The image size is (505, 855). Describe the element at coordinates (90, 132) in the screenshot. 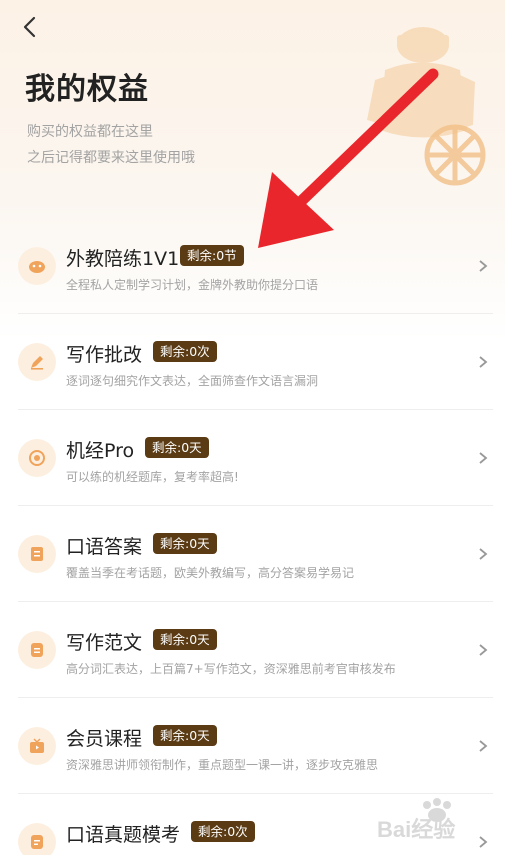

I see `subtitle-line-1: 购买的权益都在这里` at that location.